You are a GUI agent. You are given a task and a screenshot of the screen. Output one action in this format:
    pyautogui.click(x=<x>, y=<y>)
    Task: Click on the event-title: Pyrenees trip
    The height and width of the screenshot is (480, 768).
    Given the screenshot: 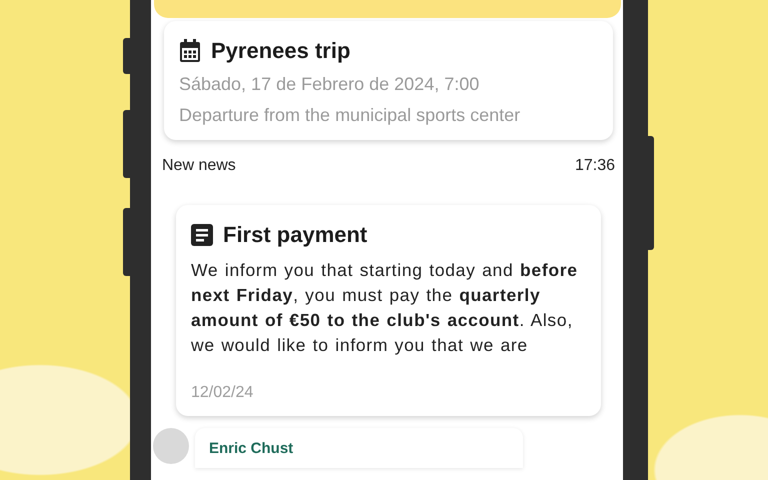 What is the action you would take?
    pyautogui.click(x=280, y=51)
    